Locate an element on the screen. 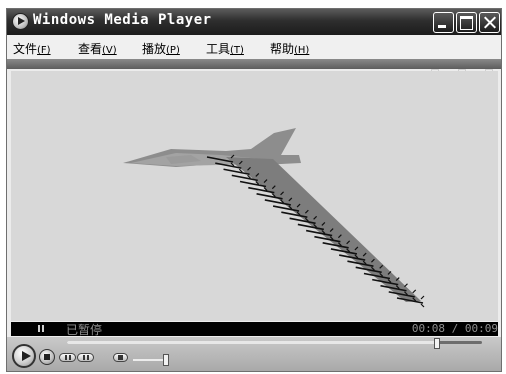  transport-controls is located at coordinates (254, 354).